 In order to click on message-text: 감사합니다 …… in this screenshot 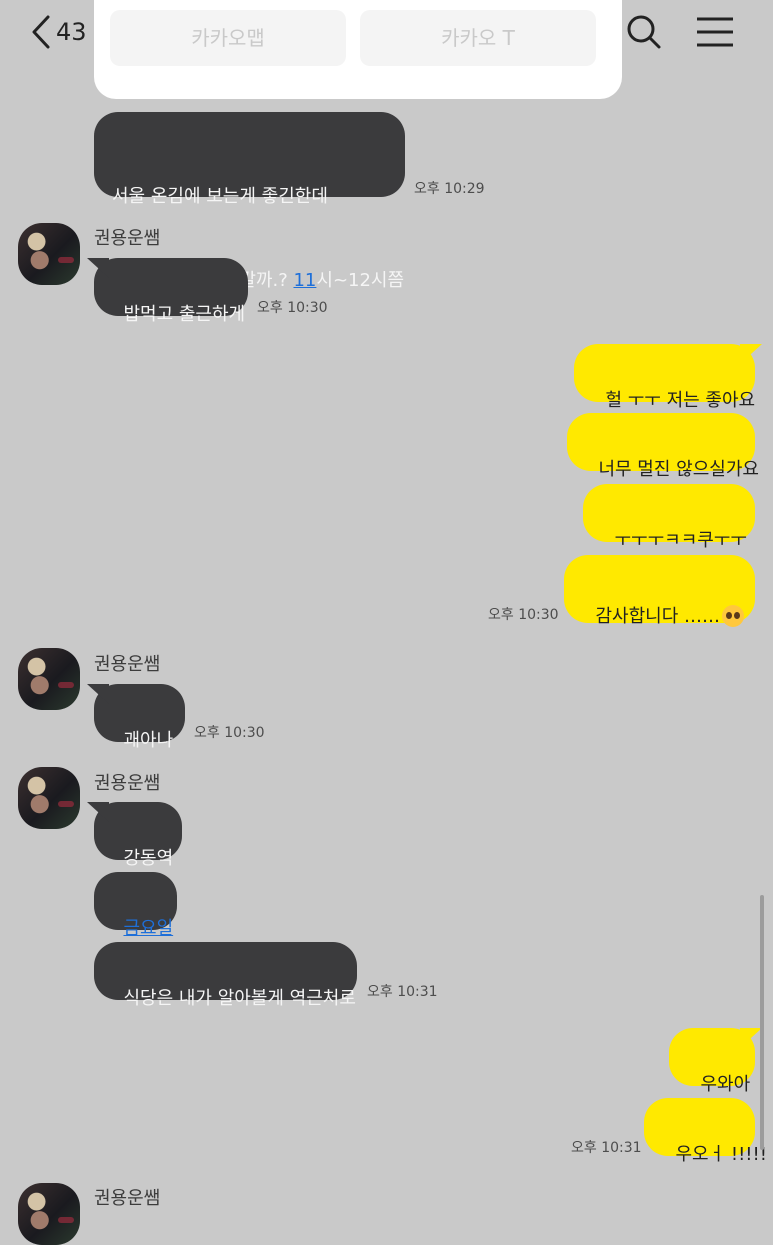, I will do `click(657, 616)`.